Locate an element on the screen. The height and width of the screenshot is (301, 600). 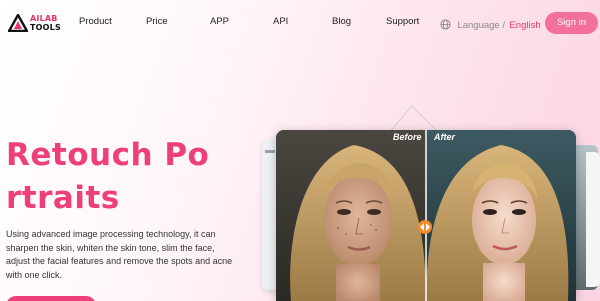
compare-slider-icon is located at coordinates (425, 227).